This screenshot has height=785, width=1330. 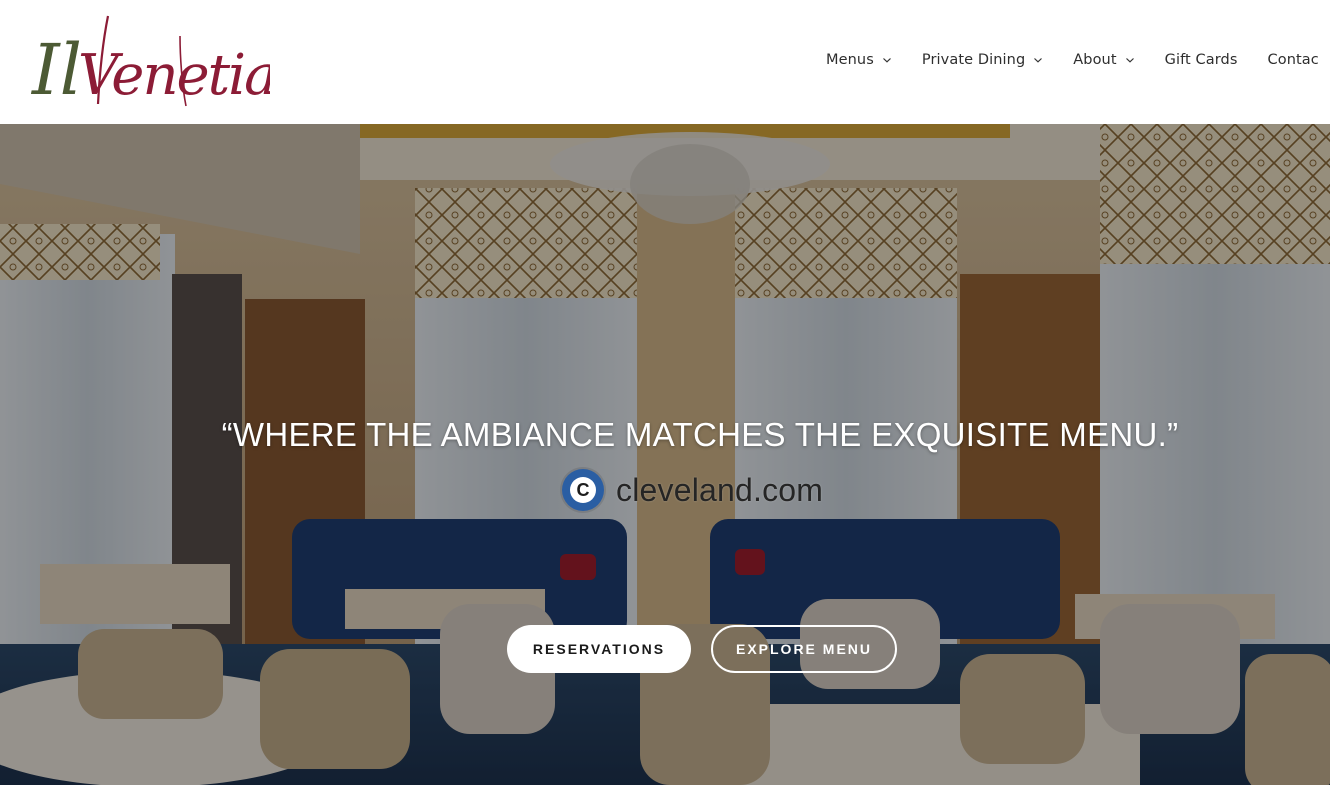 What do you see at coordinates (973, 60) in the screenshot?
I see `nav-label-private-dining: Private Dining` at bounding box center [973, 60].